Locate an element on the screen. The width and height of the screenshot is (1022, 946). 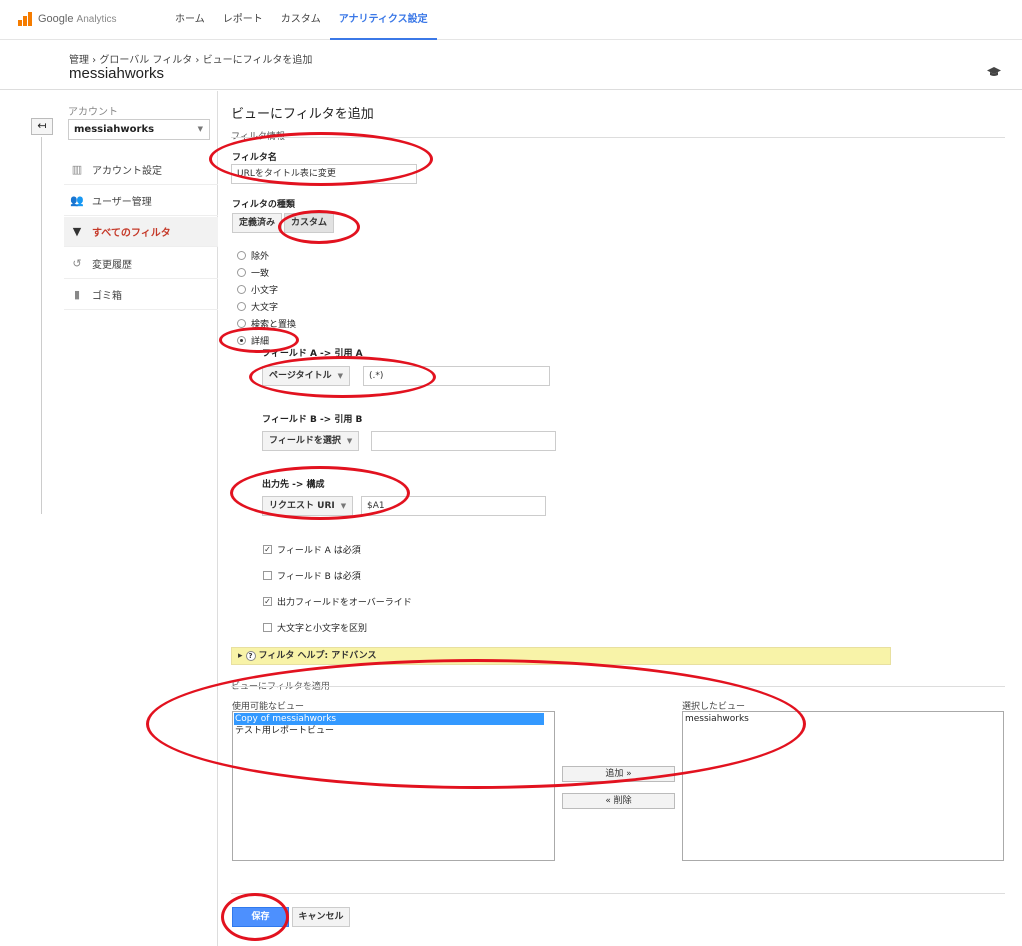
checkbox-label: 出力フィールドをオーバーライド is located at coordinates (344, 603).